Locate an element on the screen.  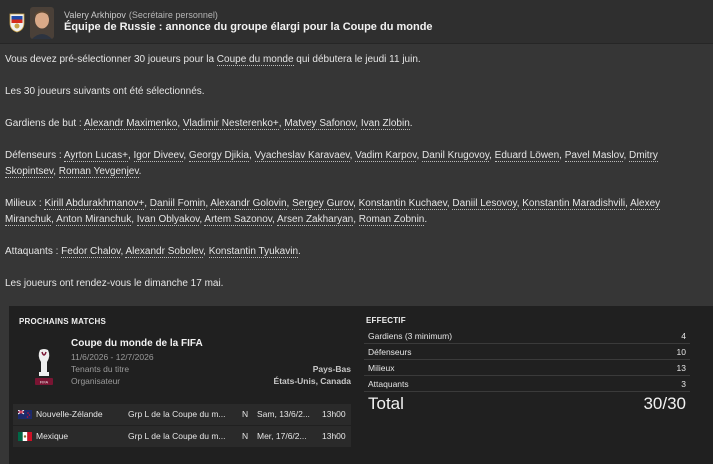
player-link: Vadim Karpov is located at coordinates (386, 156).